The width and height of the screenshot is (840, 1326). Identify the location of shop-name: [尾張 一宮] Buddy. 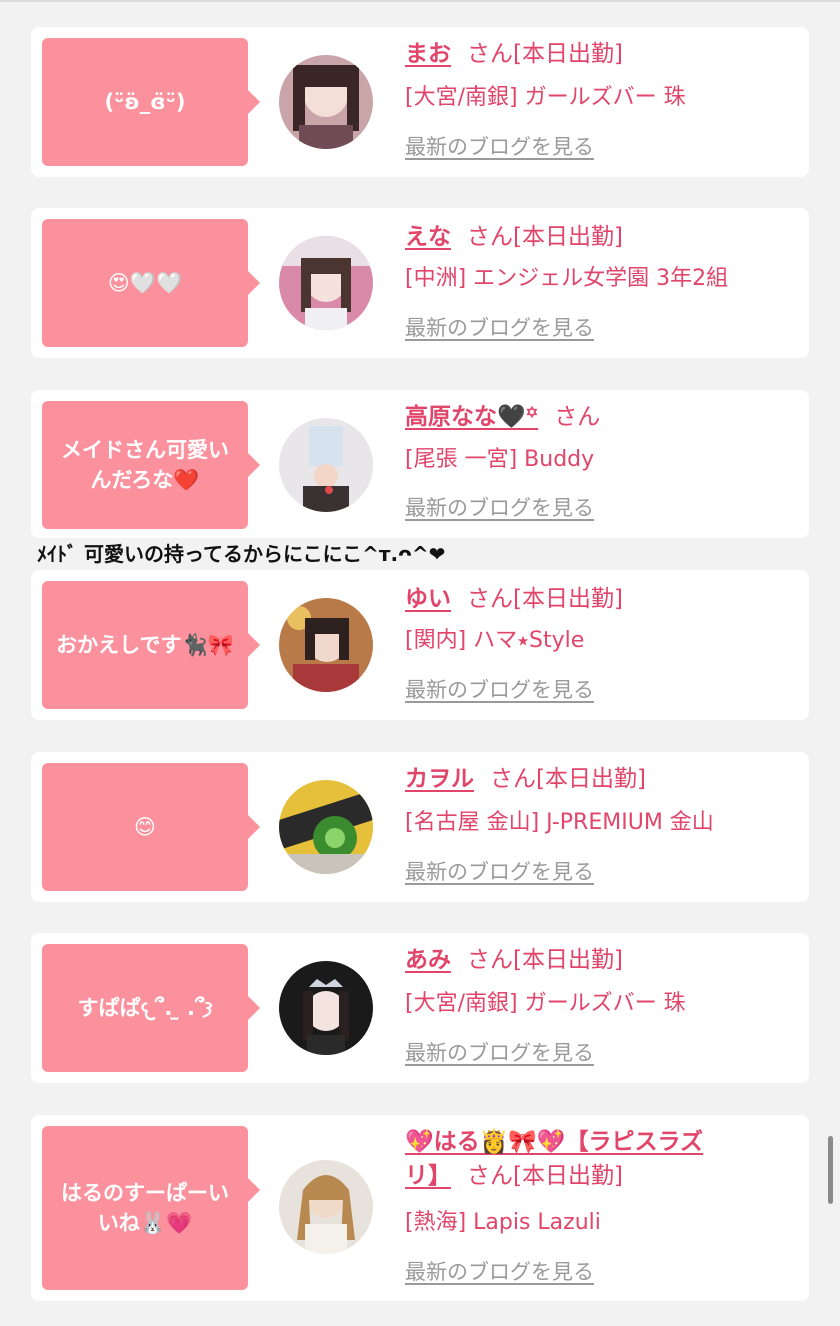
(500, 459).